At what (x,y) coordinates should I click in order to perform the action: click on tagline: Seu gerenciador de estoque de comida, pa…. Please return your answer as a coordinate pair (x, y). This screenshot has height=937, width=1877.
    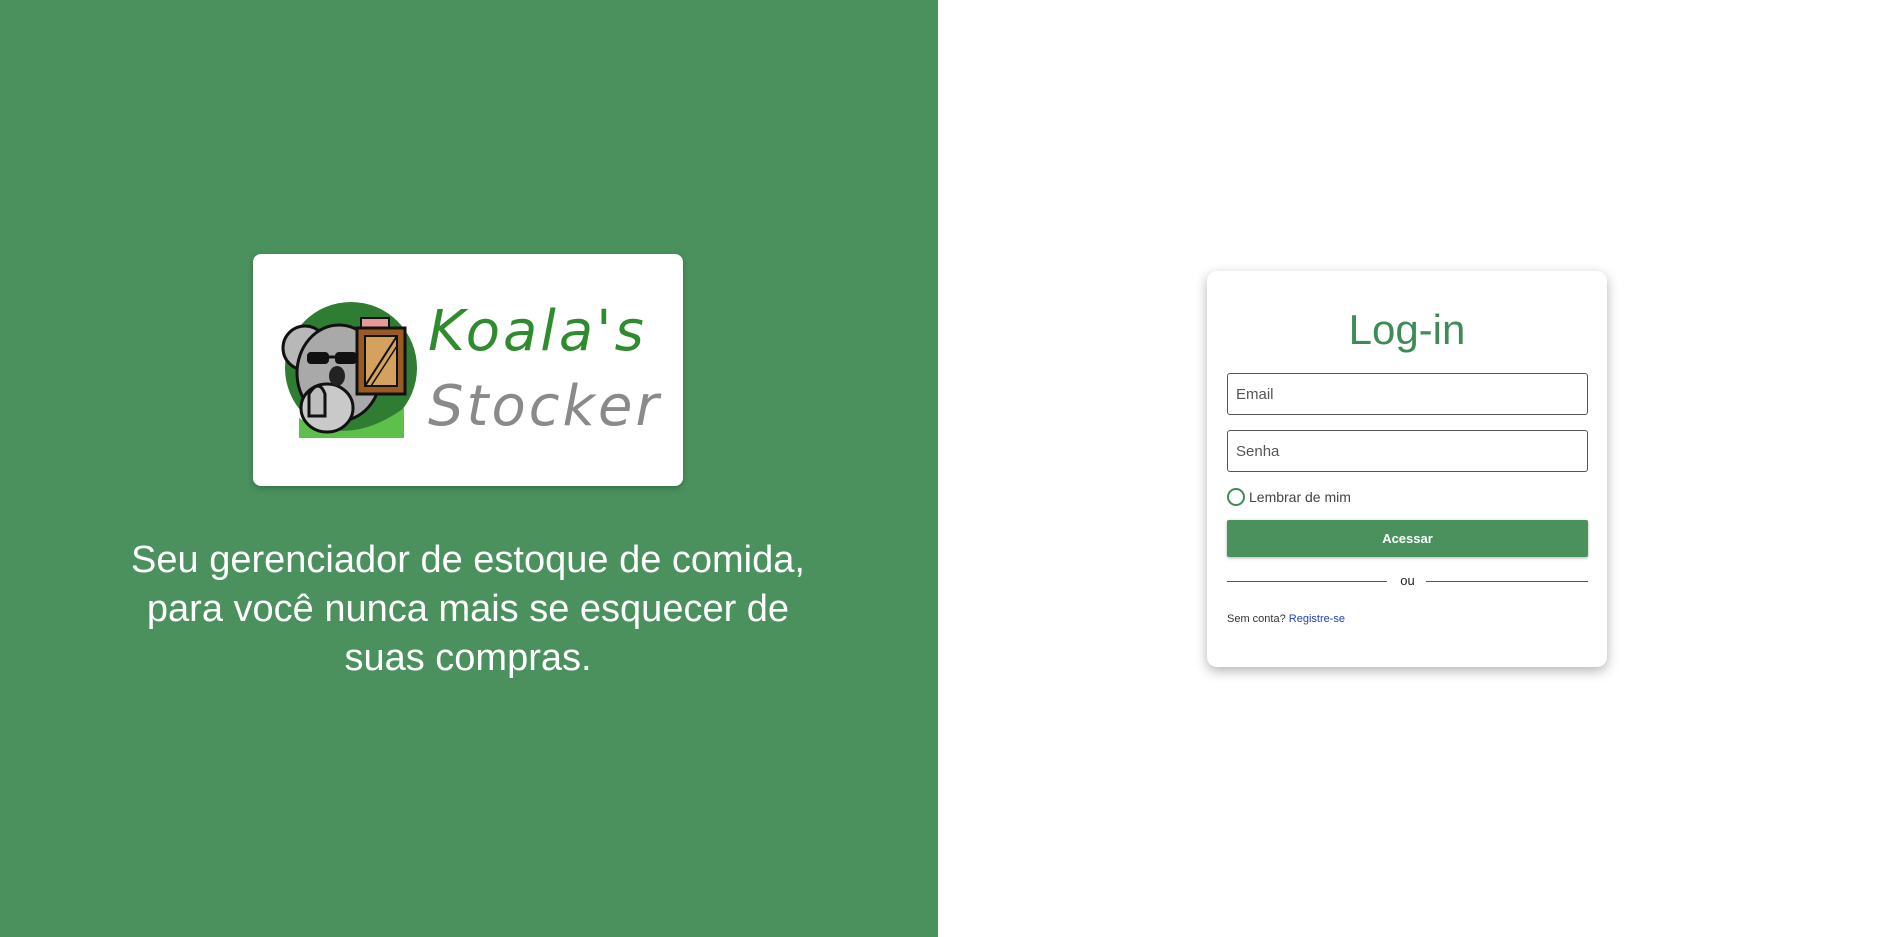
    Looking at the image, I should click on (468, 609).